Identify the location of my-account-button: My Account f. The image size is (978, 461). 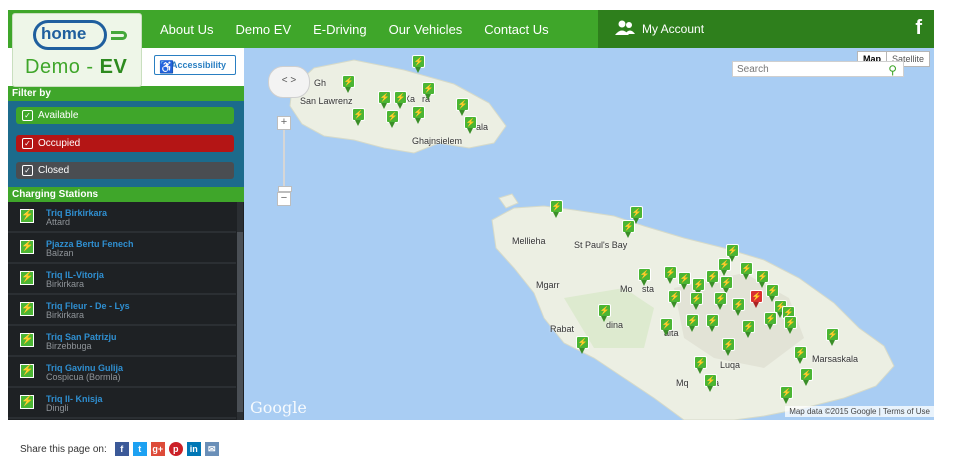
(766, 29).